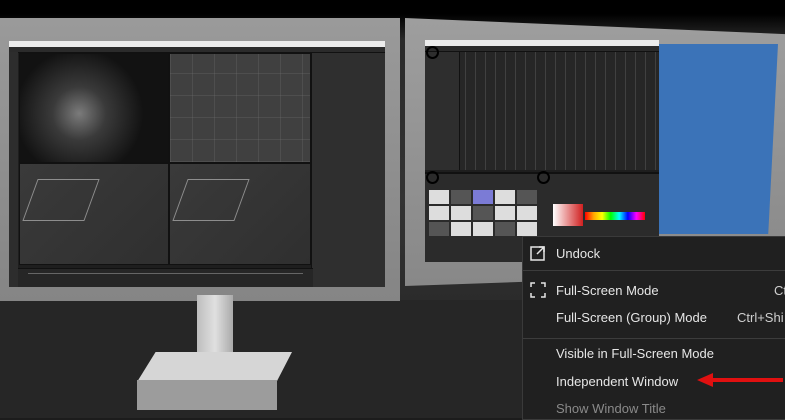 The image size is (785, 420). Describe the element at coordinates (214, 367) in the screenshot. I see `monitor-stand-base` at that location.